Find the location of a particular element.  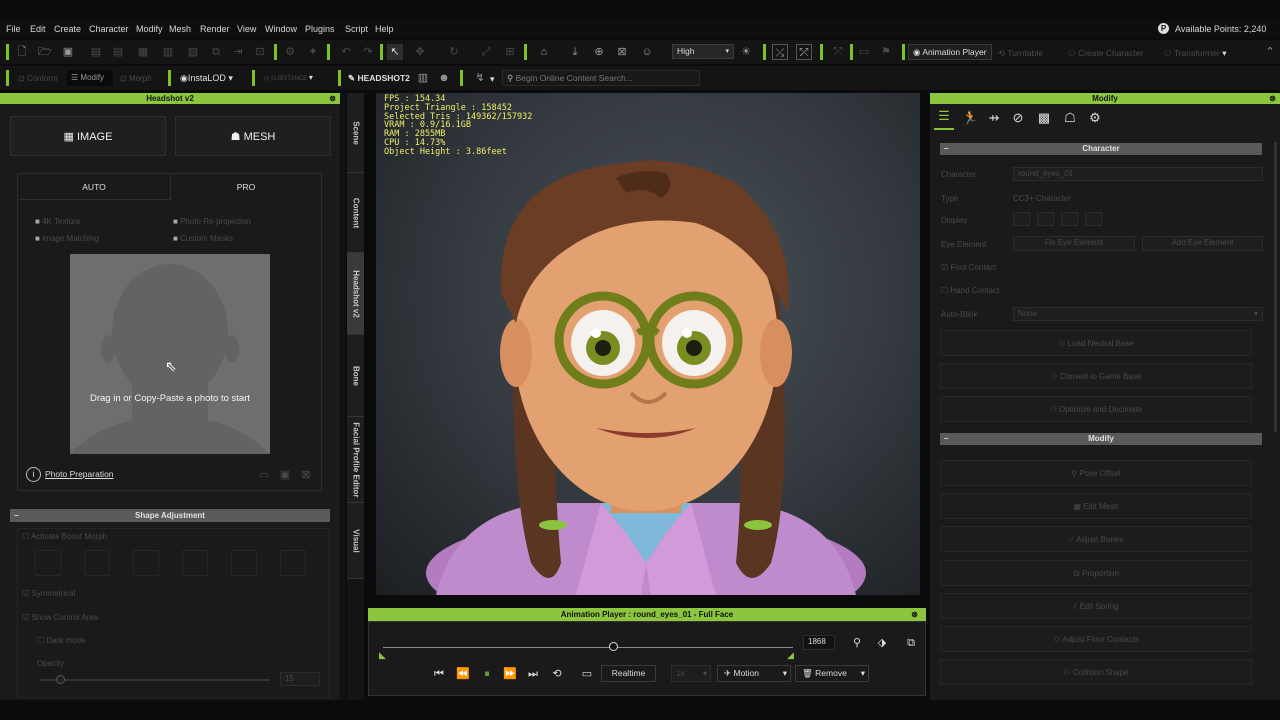

shape-adjustment-header: – Shape Adjustment is located at coordinates (170, 515).